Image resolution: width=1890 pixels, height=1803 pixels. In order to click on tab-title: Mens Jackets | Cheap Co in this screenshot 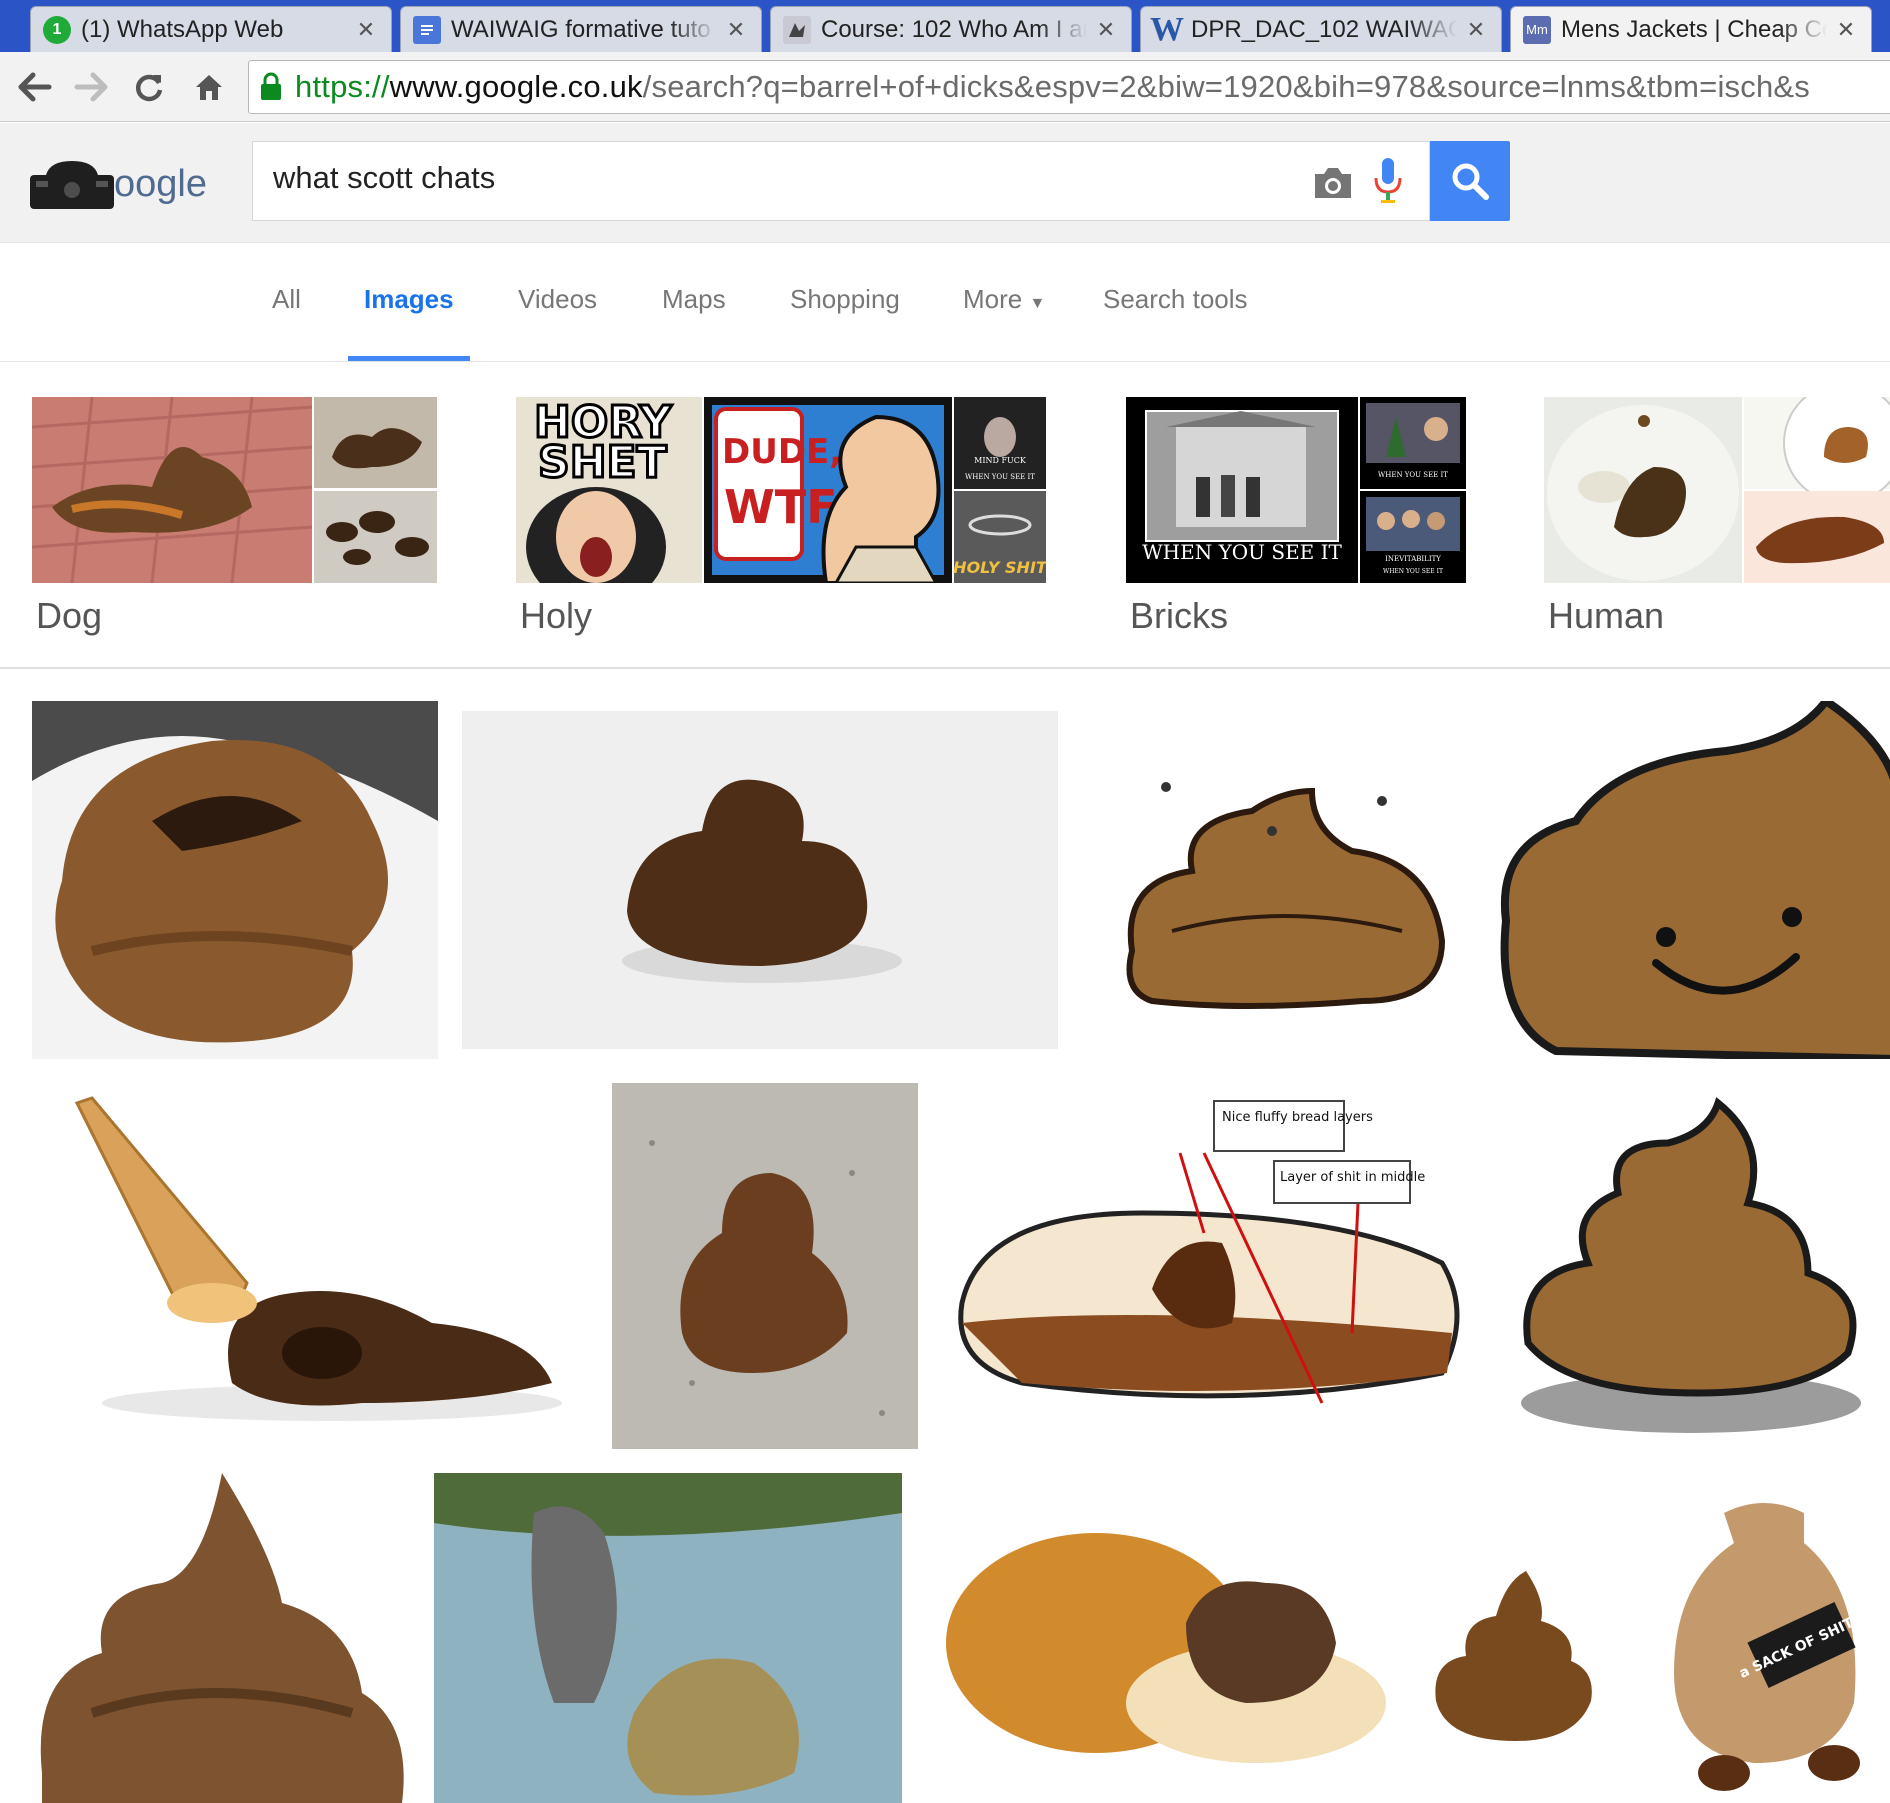, I will do `click(1694, 29)`.